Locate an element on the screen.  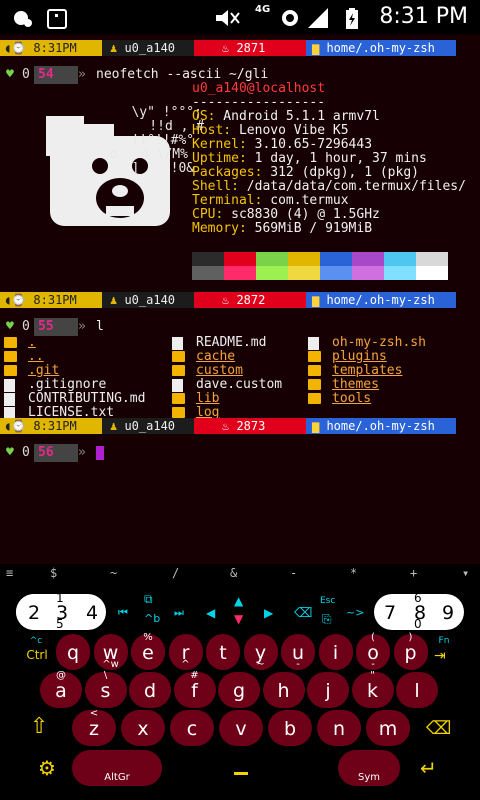
key-sup: ( is located at coordinates (373, 637).